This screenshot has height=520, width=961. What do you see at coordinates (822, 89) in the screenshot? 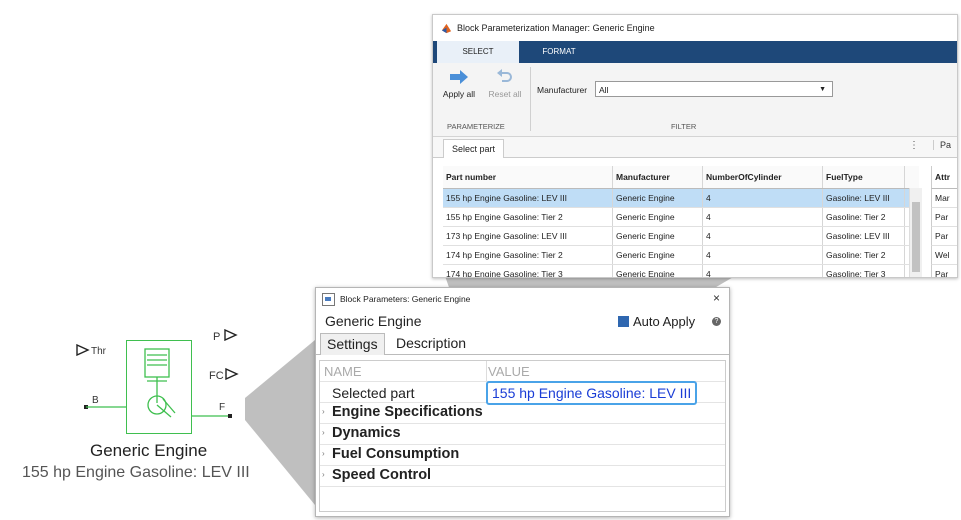
I see `chevron-down-icon: ▼` at bounding box center [822, 89].